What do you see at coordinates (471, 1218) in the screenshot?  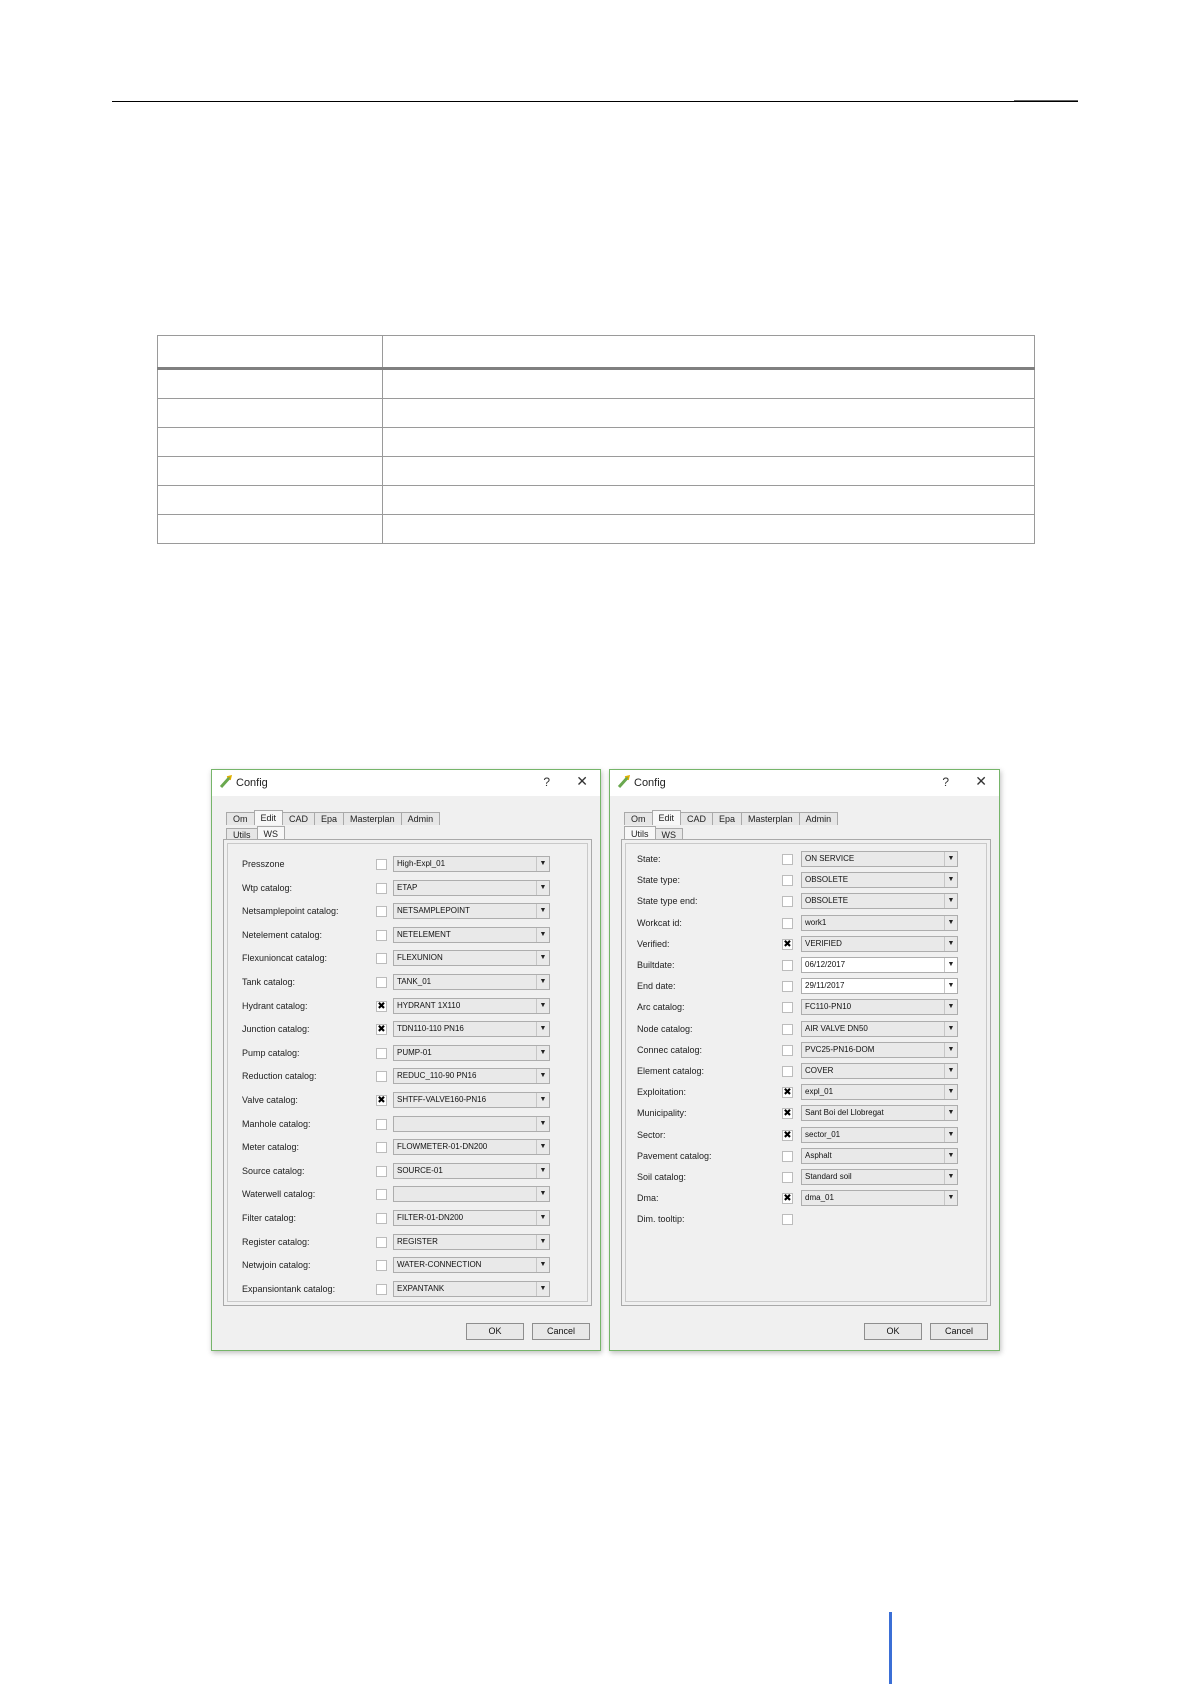 I see `field-combobox: FILTER-01-DN200 ▼` at bounding box center [471, 1218].